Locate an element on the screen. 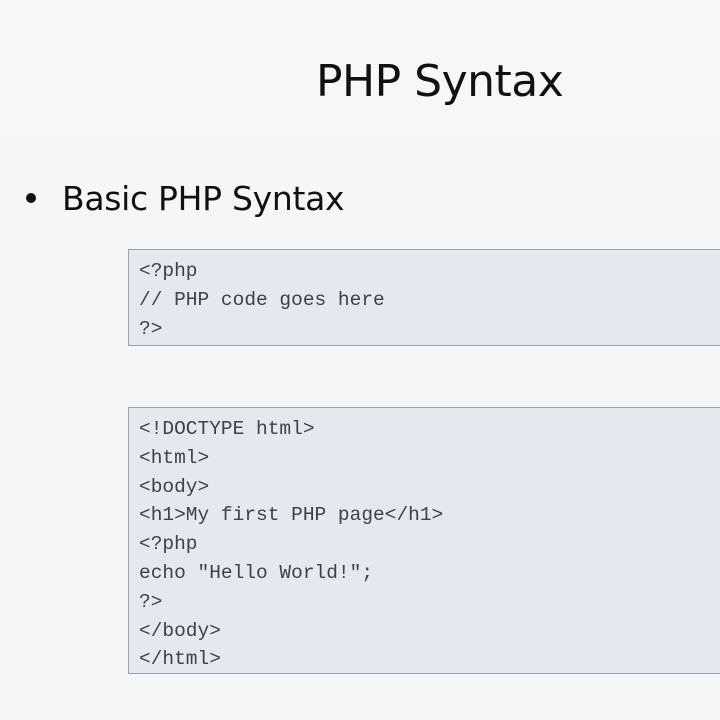  code-line: </body> is located at coordinates (180, 630).